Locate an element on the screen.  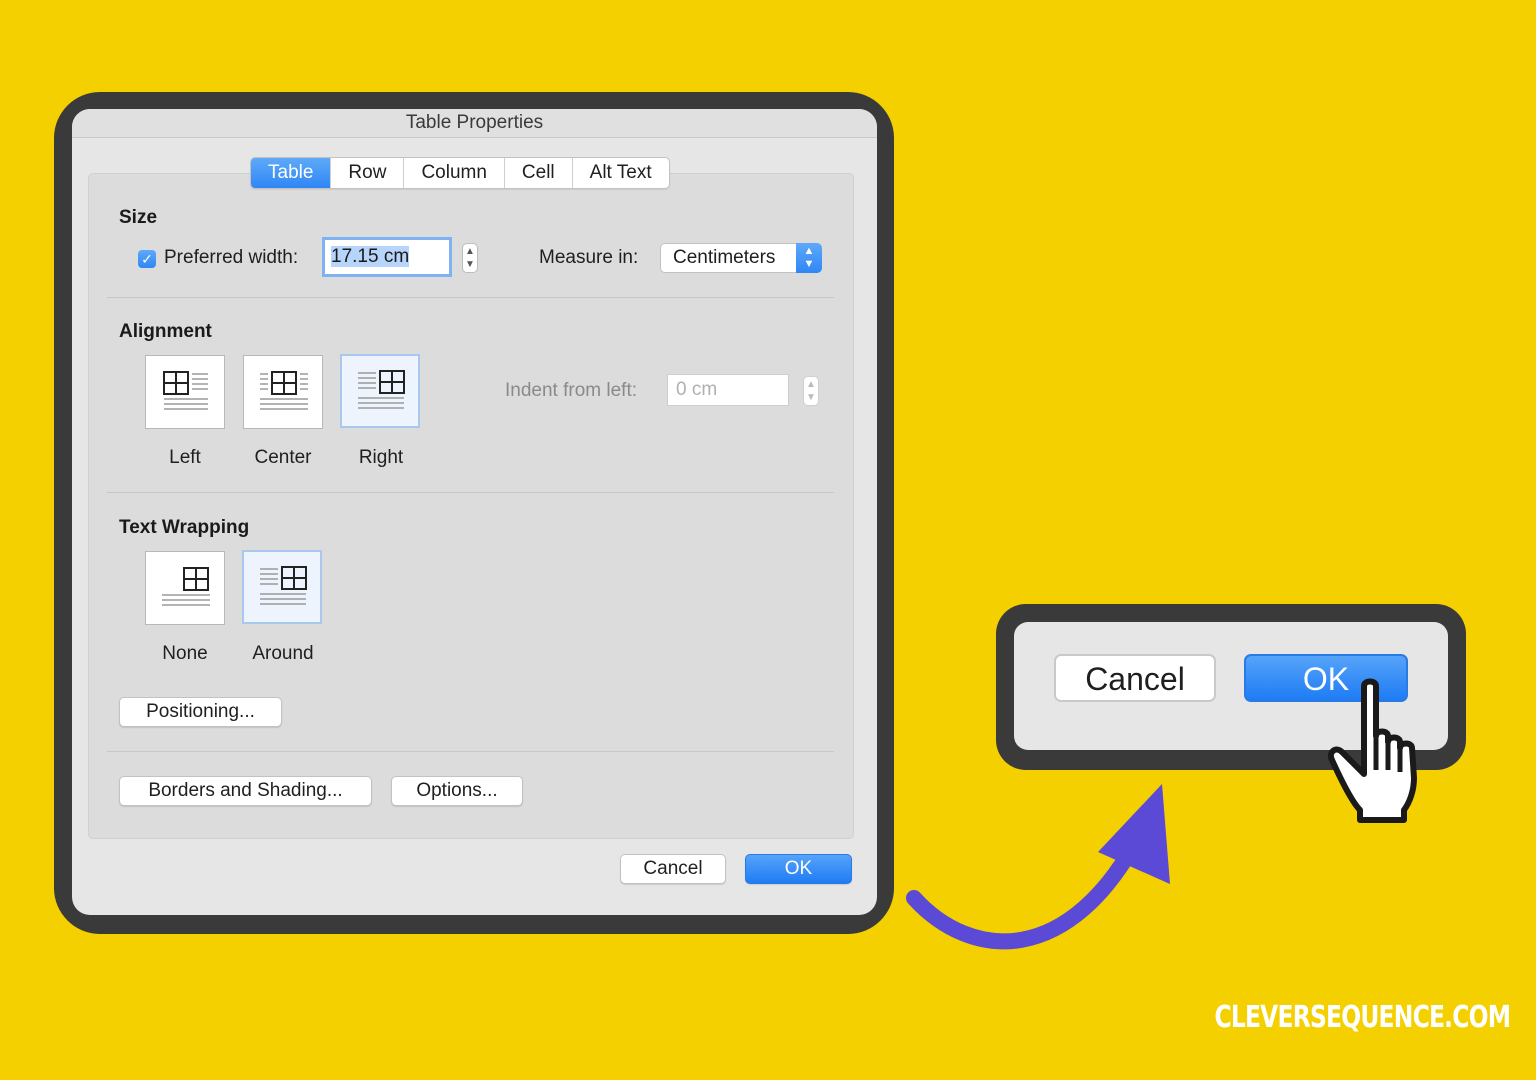
align-center-button is located at coordinates (283, 392).